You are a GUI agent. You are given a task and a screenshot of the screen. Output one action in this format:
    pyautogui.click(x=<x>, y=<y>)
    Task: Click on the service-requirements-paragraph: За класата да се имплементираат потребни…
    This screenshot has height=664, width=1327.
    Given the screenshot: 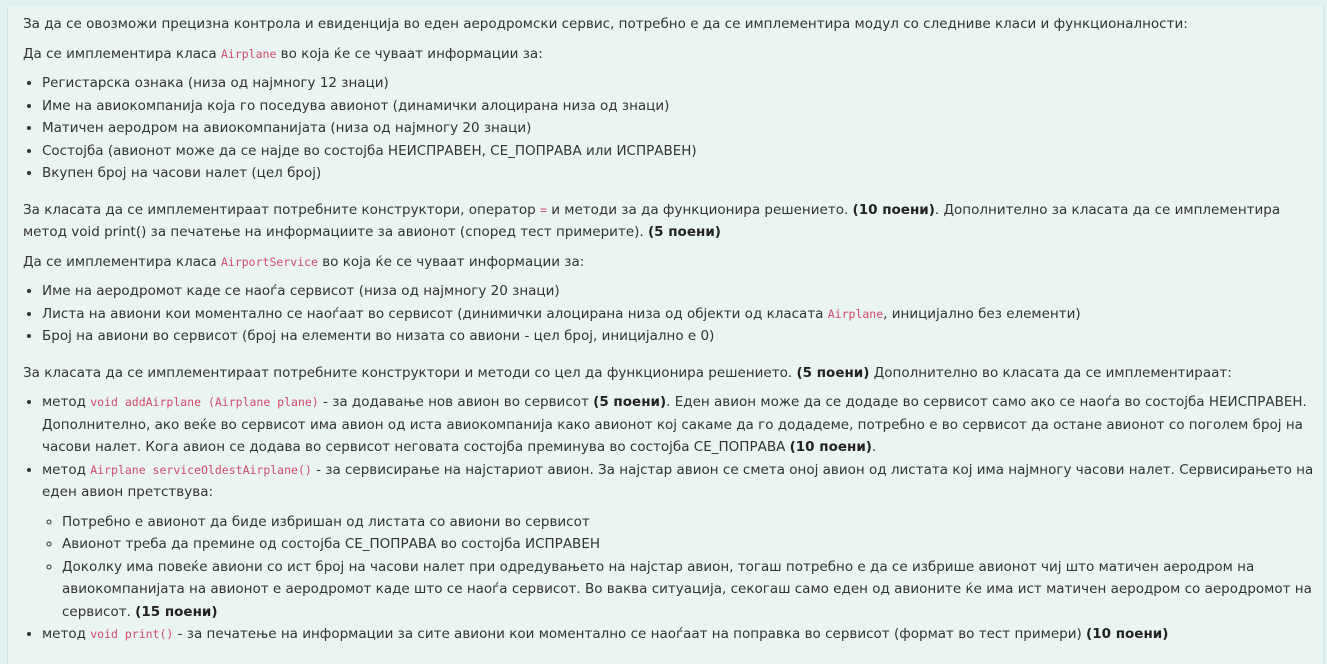 What is the action you would take?
    pyautogui.click(x=671, y=373)
    